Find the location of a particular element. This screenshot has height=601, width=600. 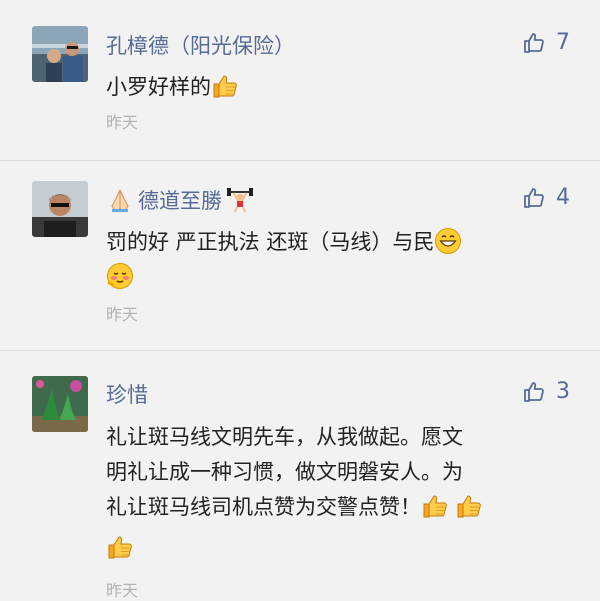

like-button: 3 is located at coordinates (546, 391).